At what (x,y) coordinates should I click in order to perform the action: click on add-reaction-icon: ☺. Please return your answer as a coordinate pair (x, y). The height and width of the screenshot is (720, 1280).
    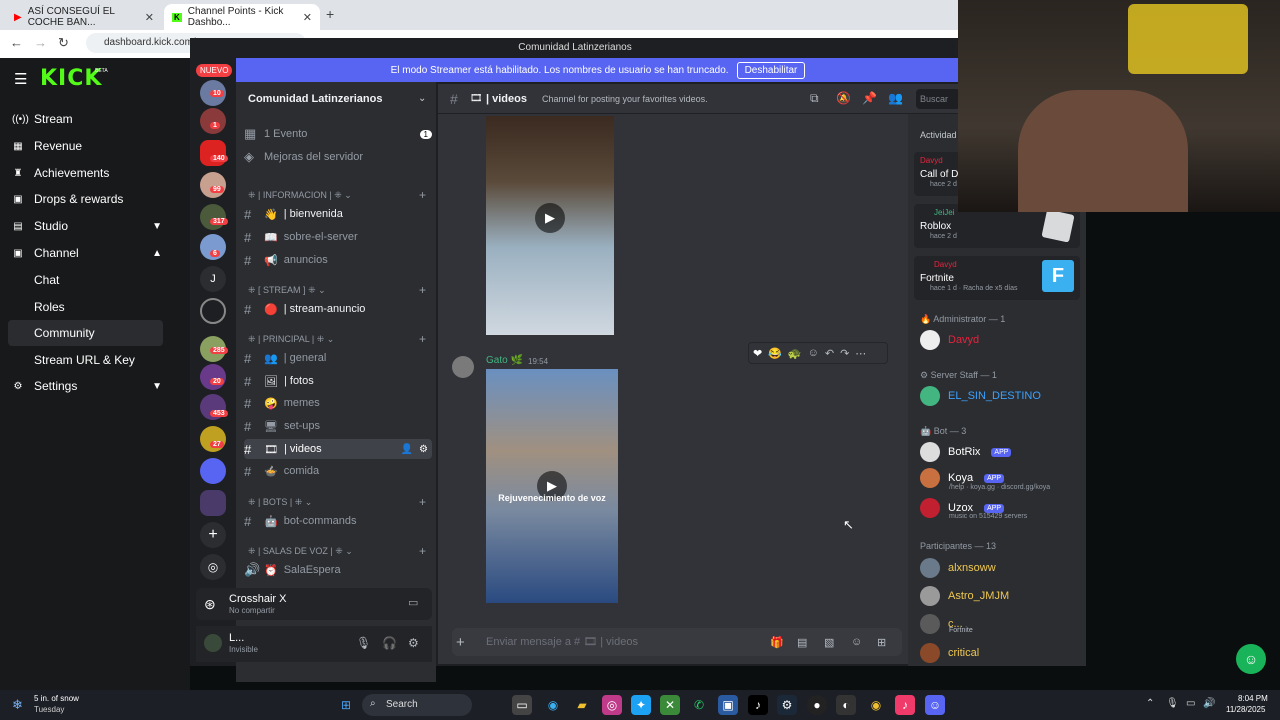
    Looking at the image, I should click on (813, 353).